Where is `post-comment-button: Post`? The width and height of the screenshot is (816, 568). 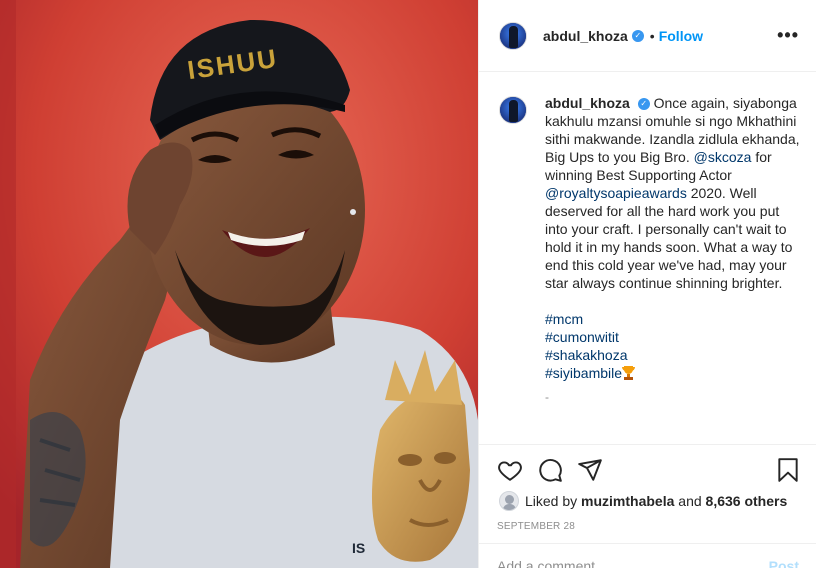 post-comment-button: Post is located at coordinates (784, 563).